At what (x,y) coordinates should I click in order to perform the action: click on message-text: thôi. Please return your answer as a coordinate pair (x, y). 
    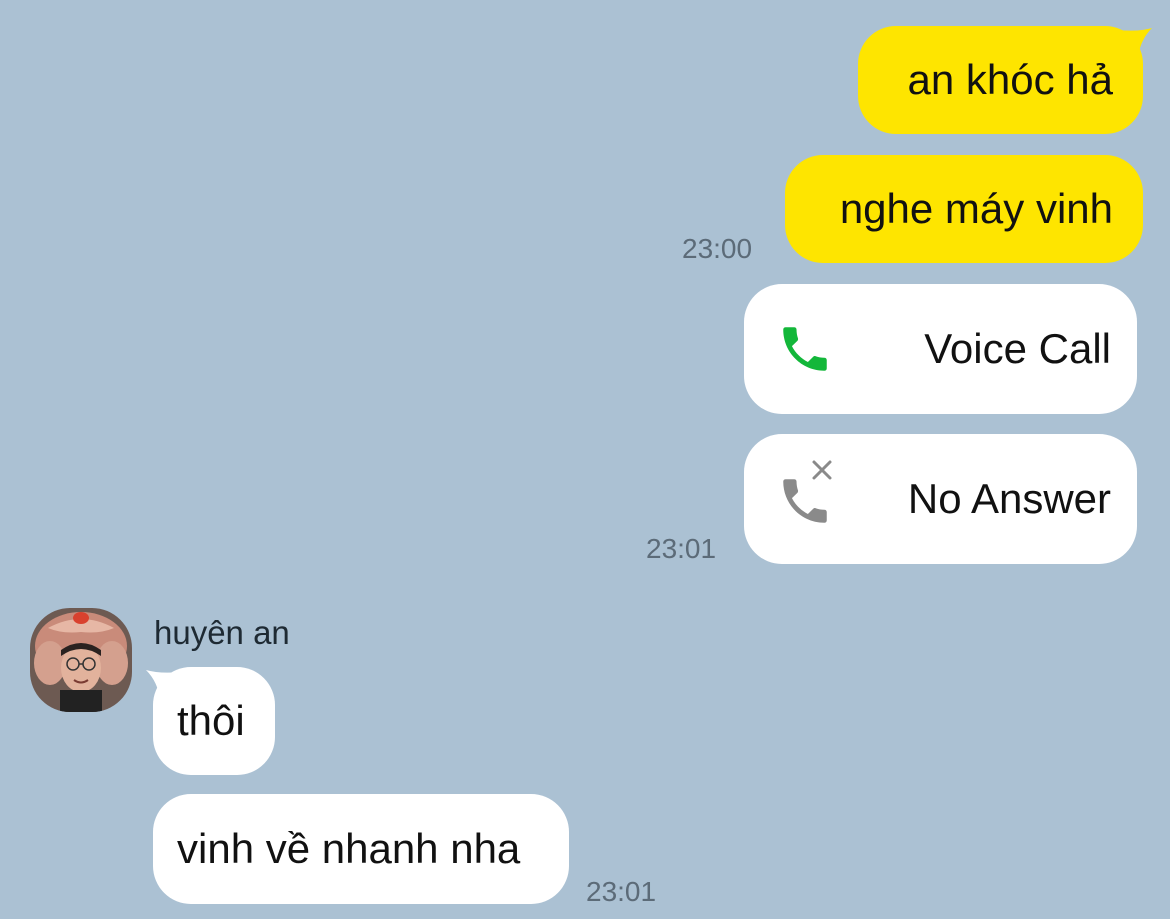
    Looking at the image, I should click on (211, 720).